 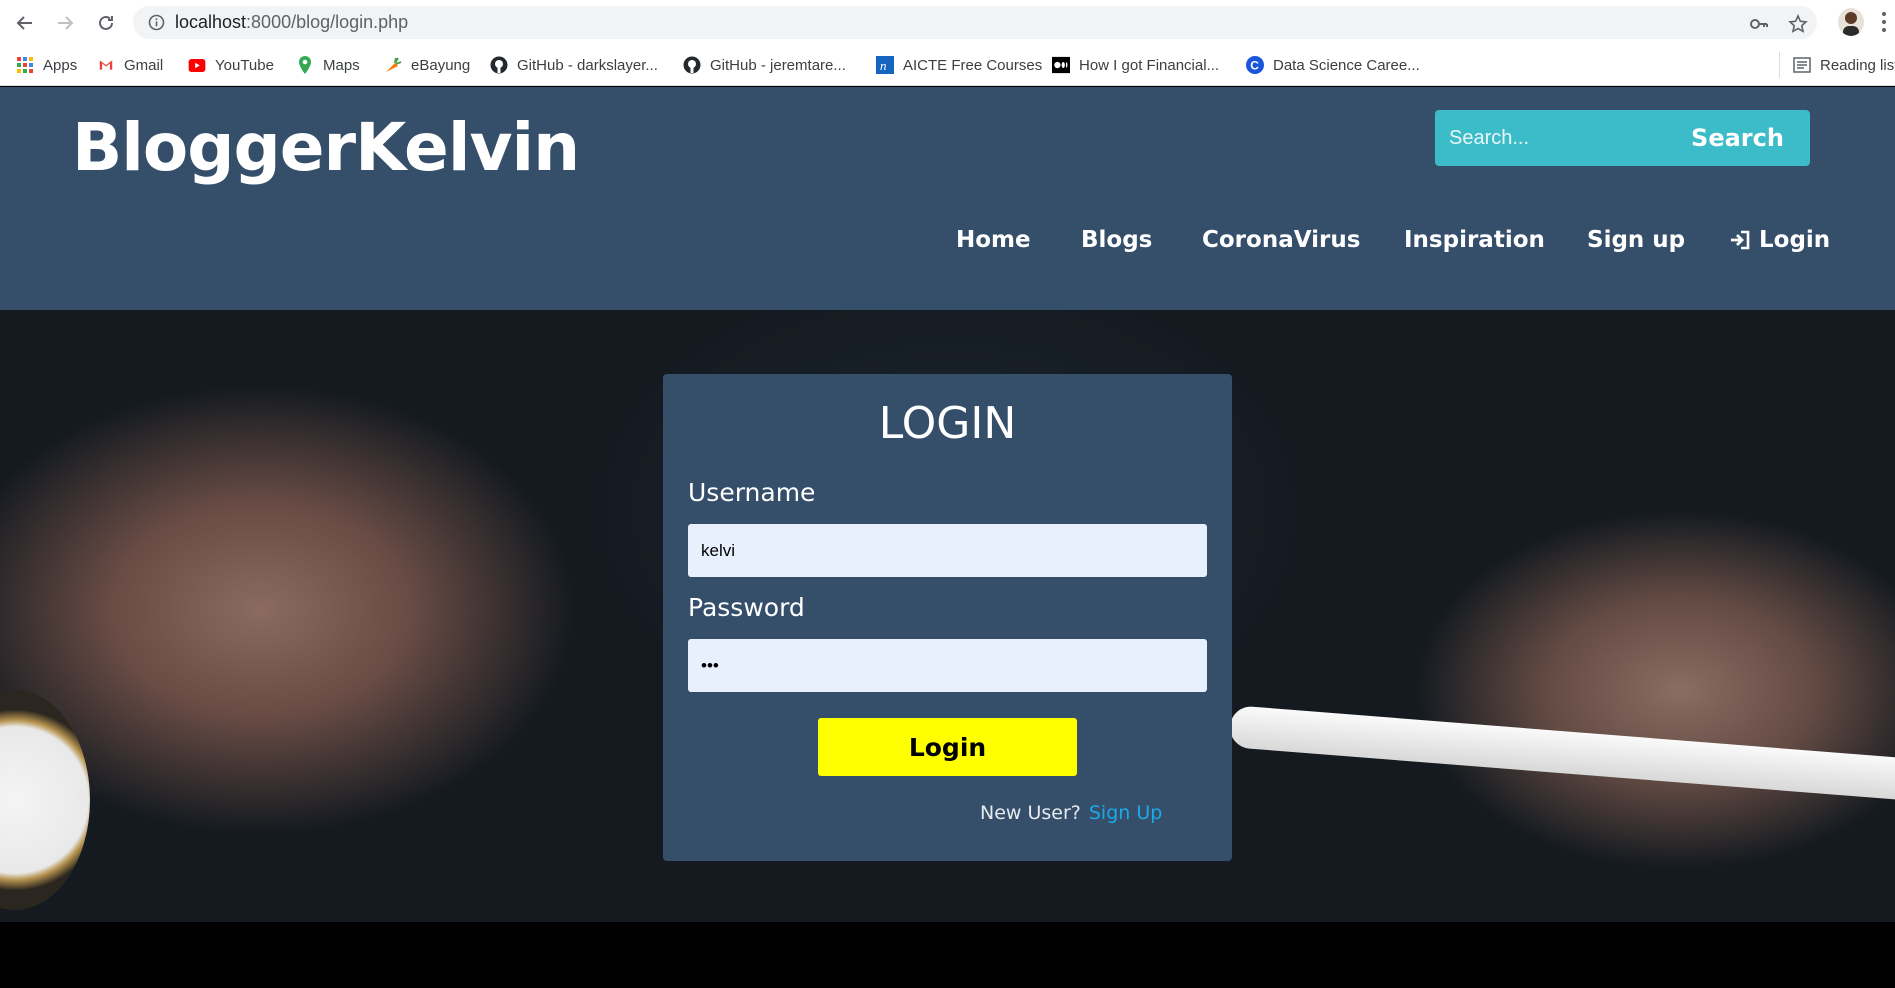 I want to click on bookmark-maps: Maps, so click(x=328, y=65).